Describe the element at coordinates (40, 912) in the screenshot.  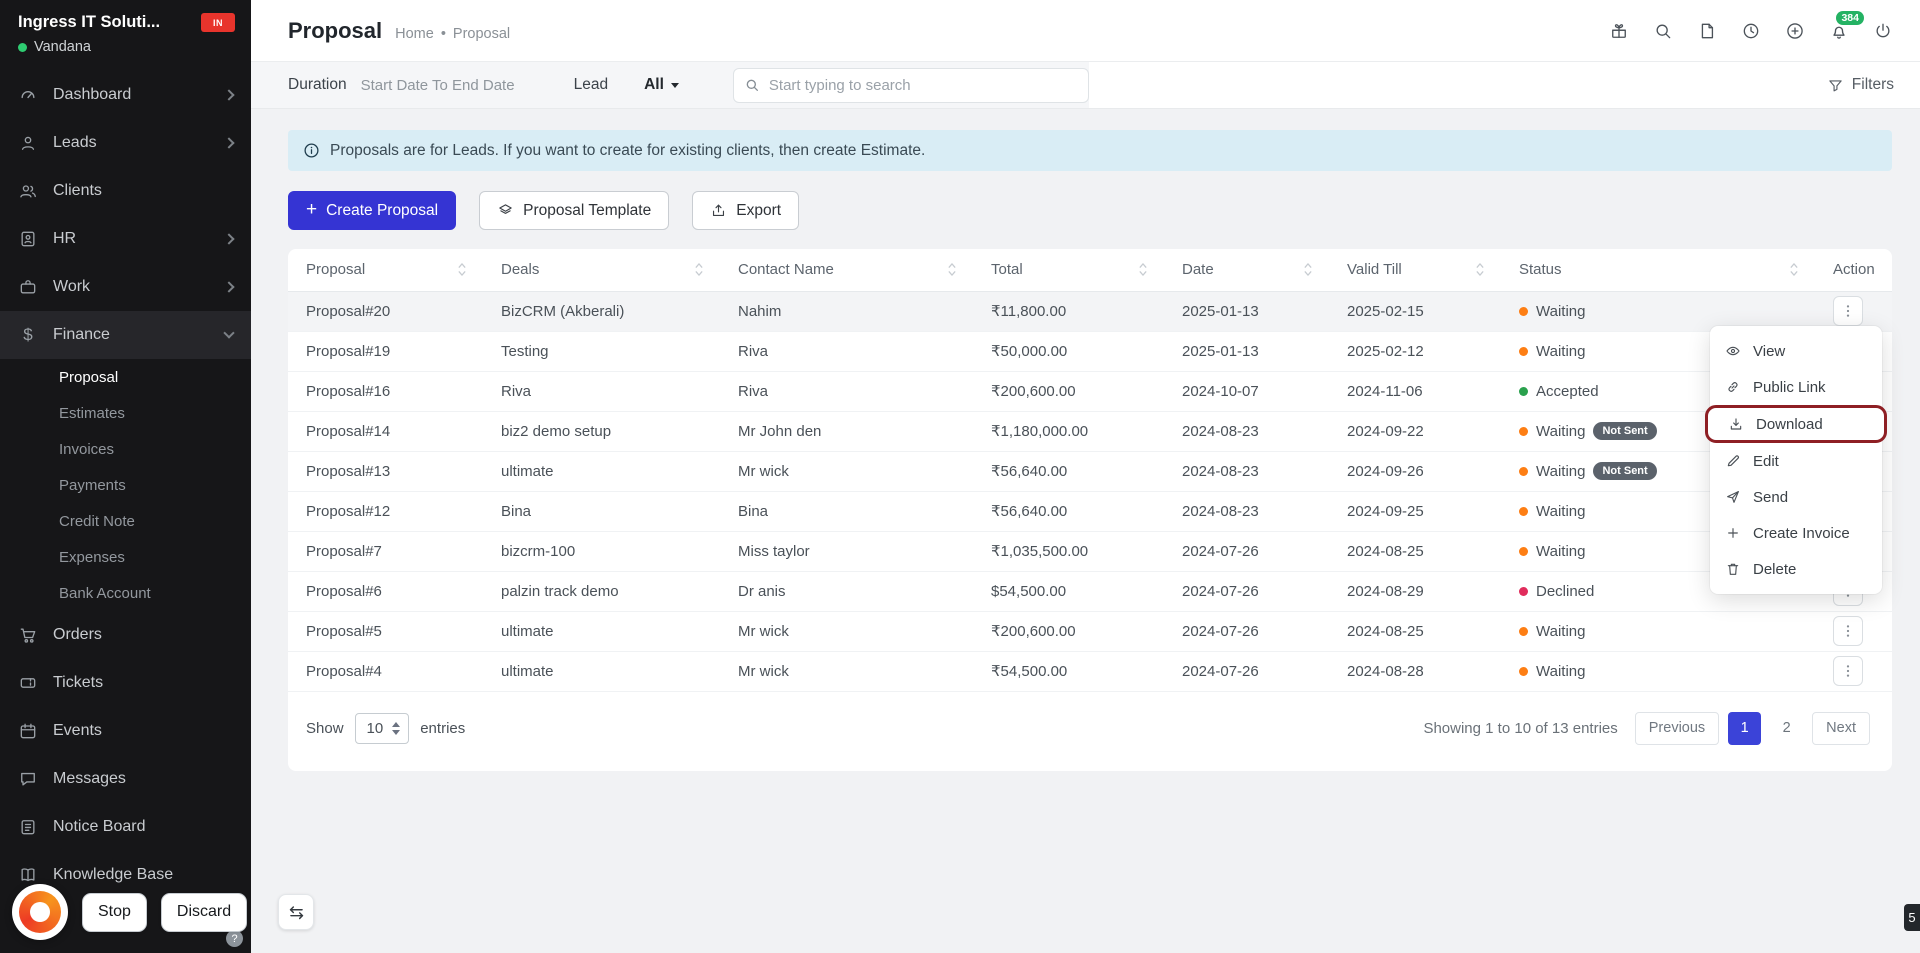
I see `app-logo` at that location.